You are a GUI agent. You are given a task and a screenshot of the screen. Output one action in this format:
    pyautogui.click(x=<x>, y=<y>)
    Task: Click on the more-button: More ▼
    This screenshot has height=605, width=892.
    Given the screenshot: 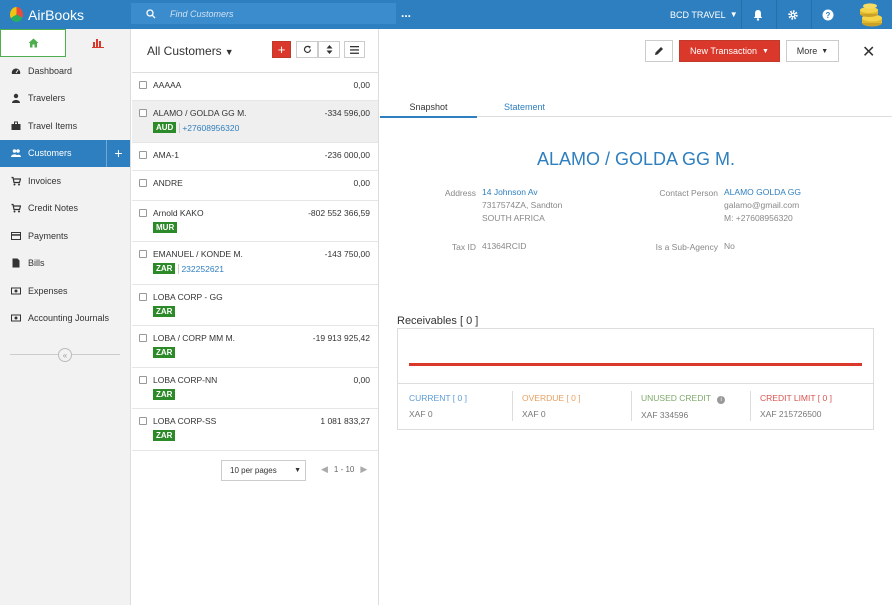 What is the action you would take?
    pyautogui.click(x=812, y=51)
    